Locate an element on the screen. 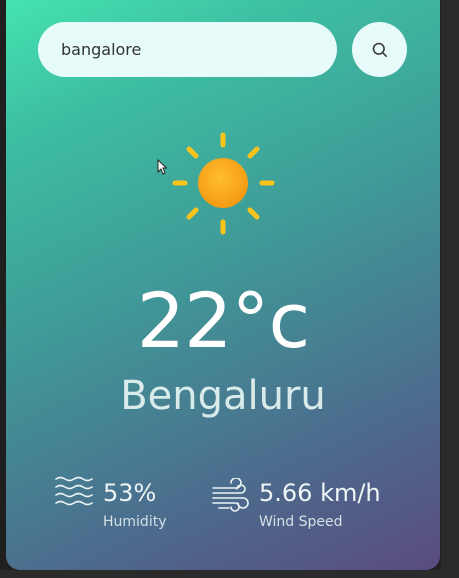  humidity-label: Humidity is located at coordinates (135, 522).